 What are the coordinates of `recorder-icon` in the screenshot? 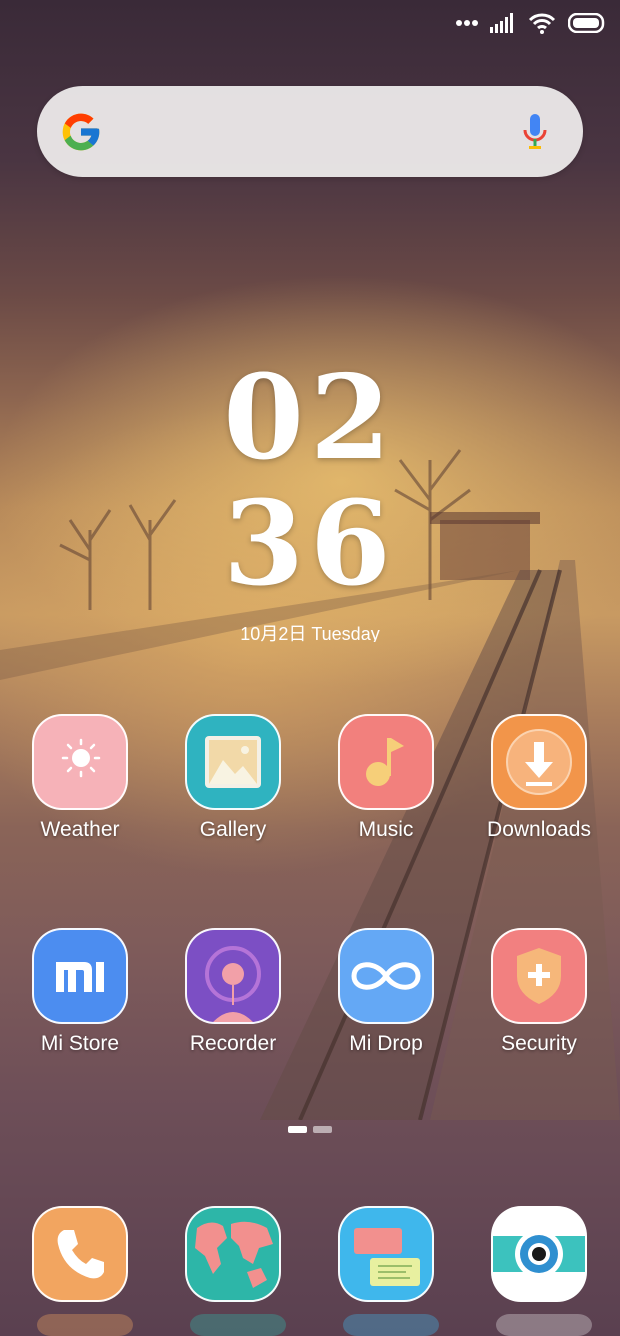 It's located at (233, 976).